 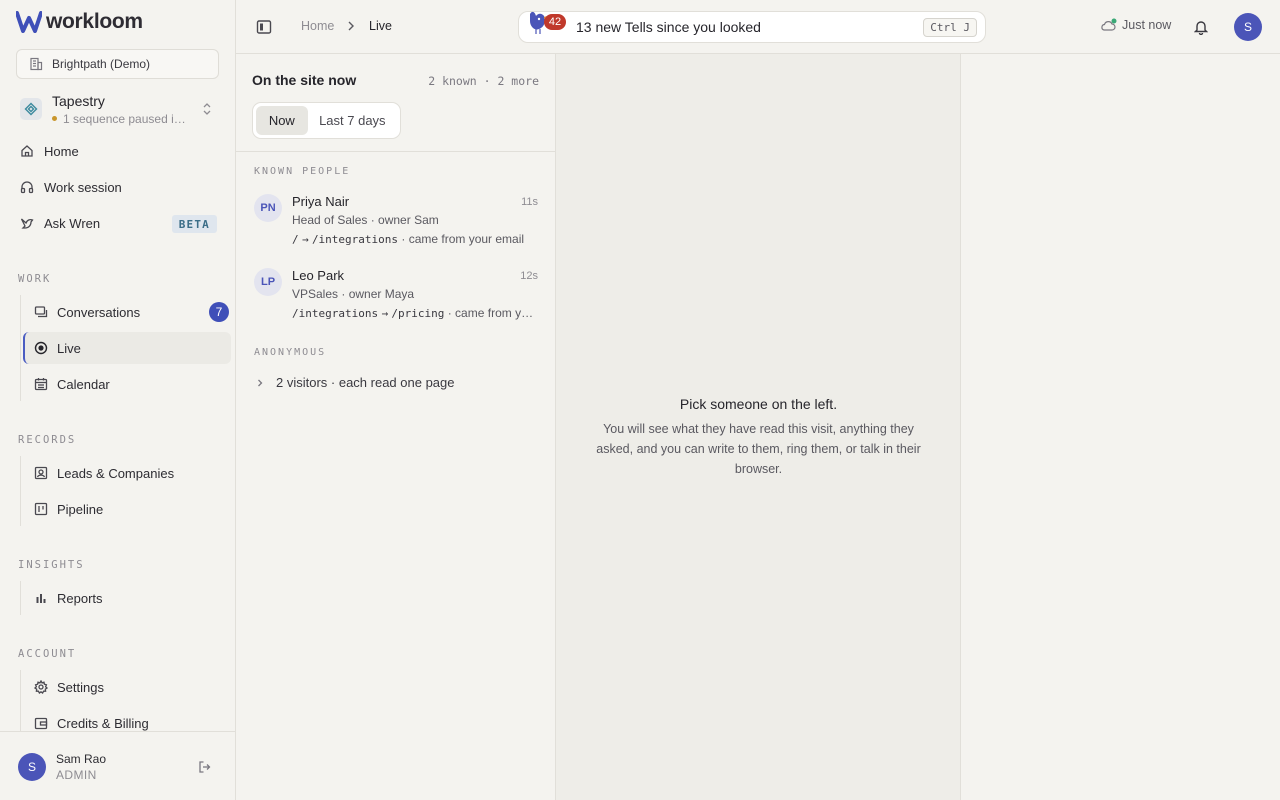 I want to click on section-label-account: ACCOUNT, so click(x=47, y=654).